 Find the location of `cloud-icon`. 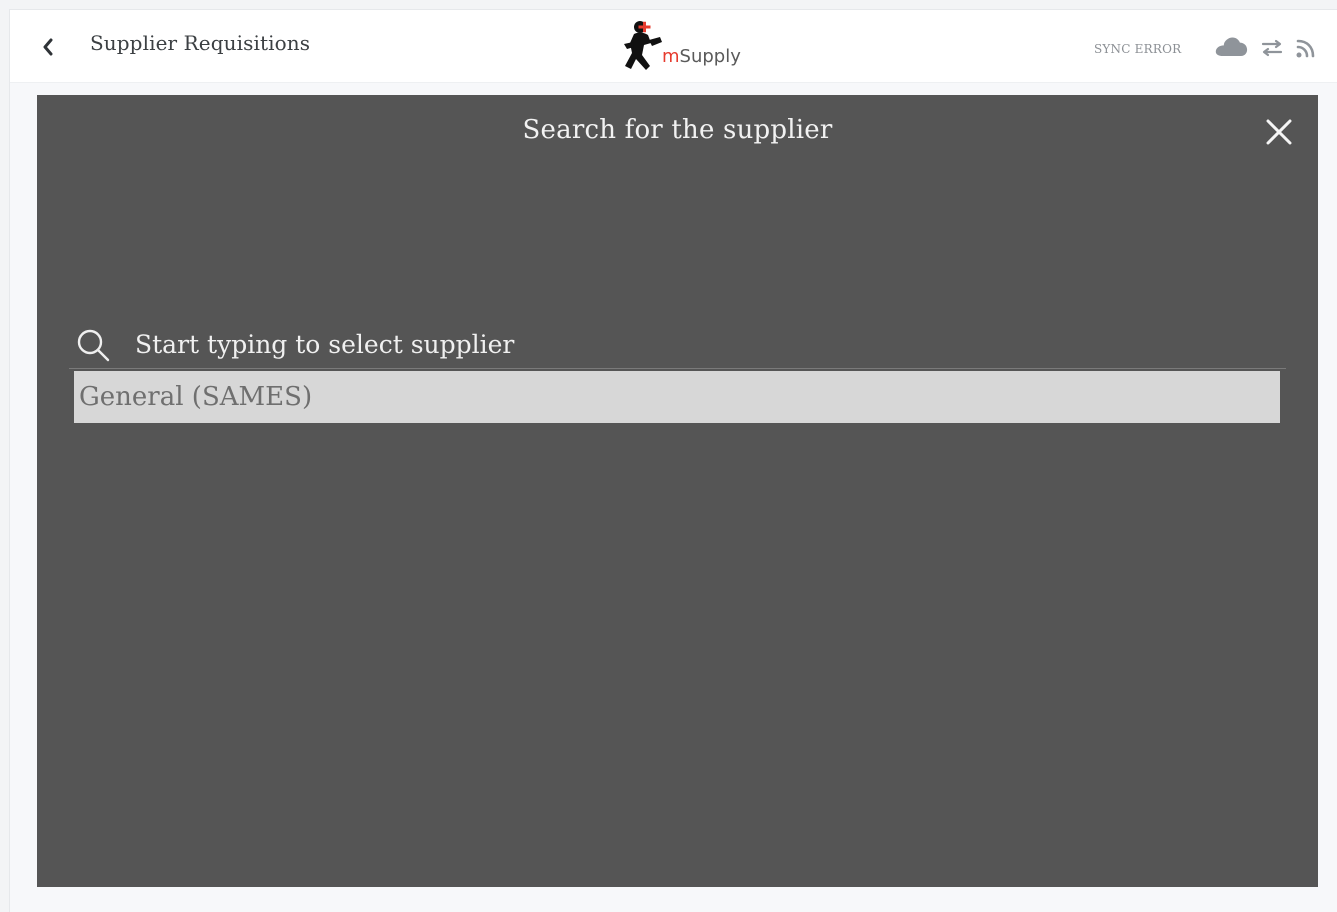

cloud-icon is located at coordinates (1231, 48).